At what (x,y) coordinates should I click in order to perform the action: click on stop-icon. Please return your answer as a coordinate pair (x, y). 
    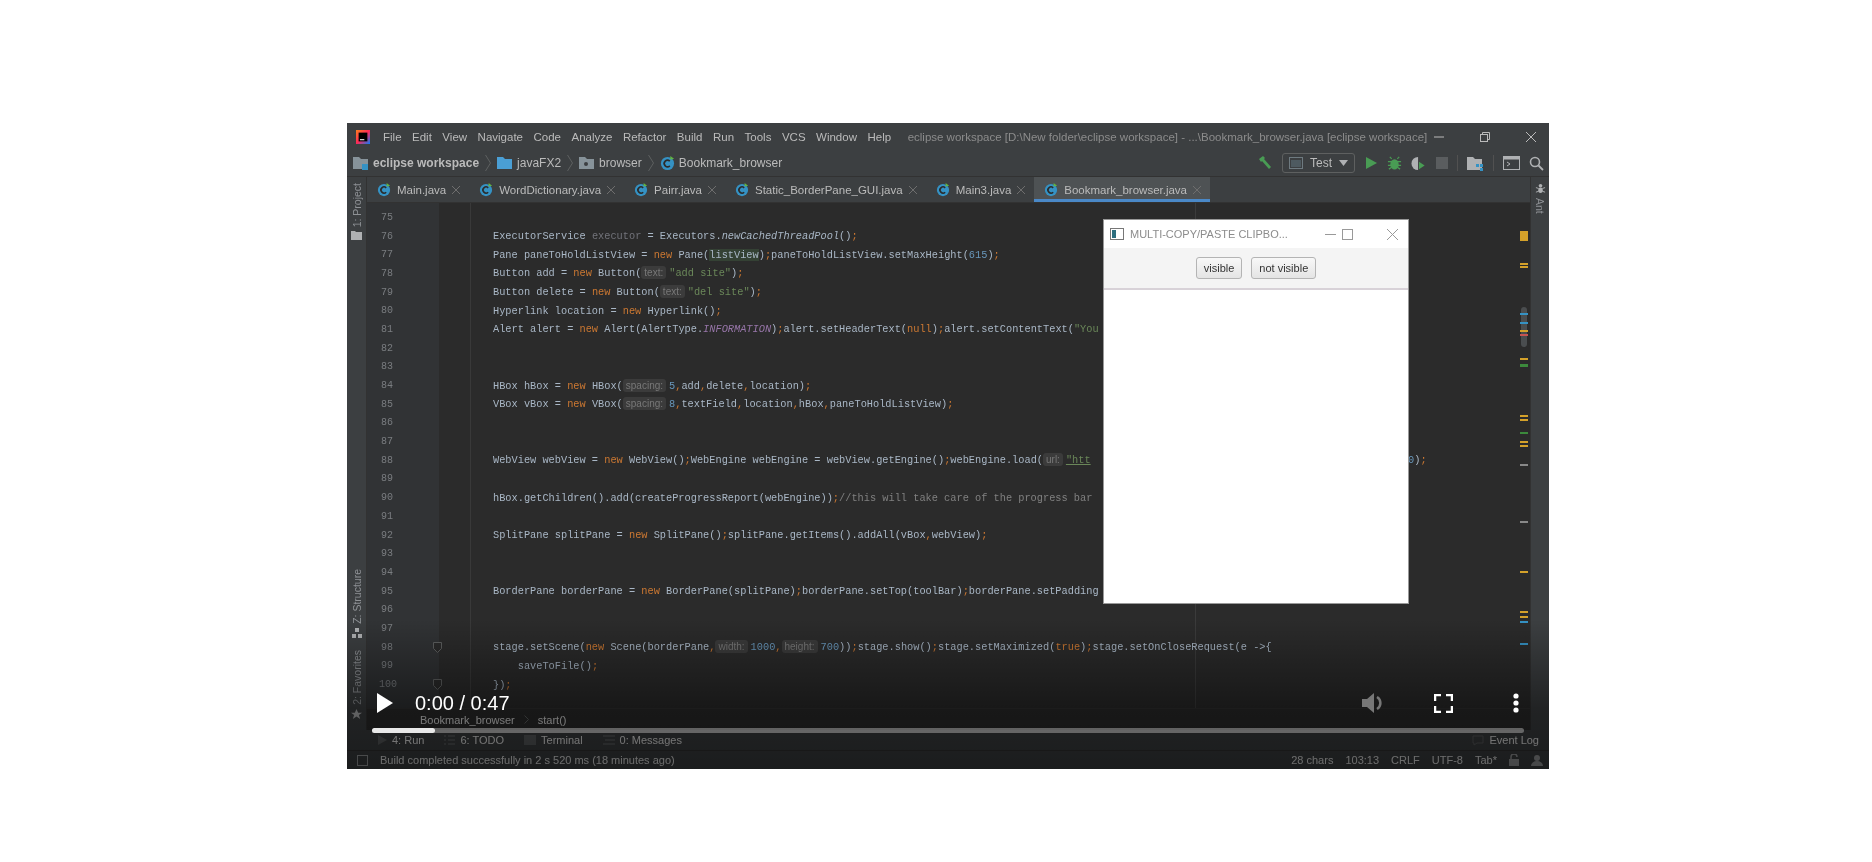
    Looking at the image, I should click on (1442, 163).